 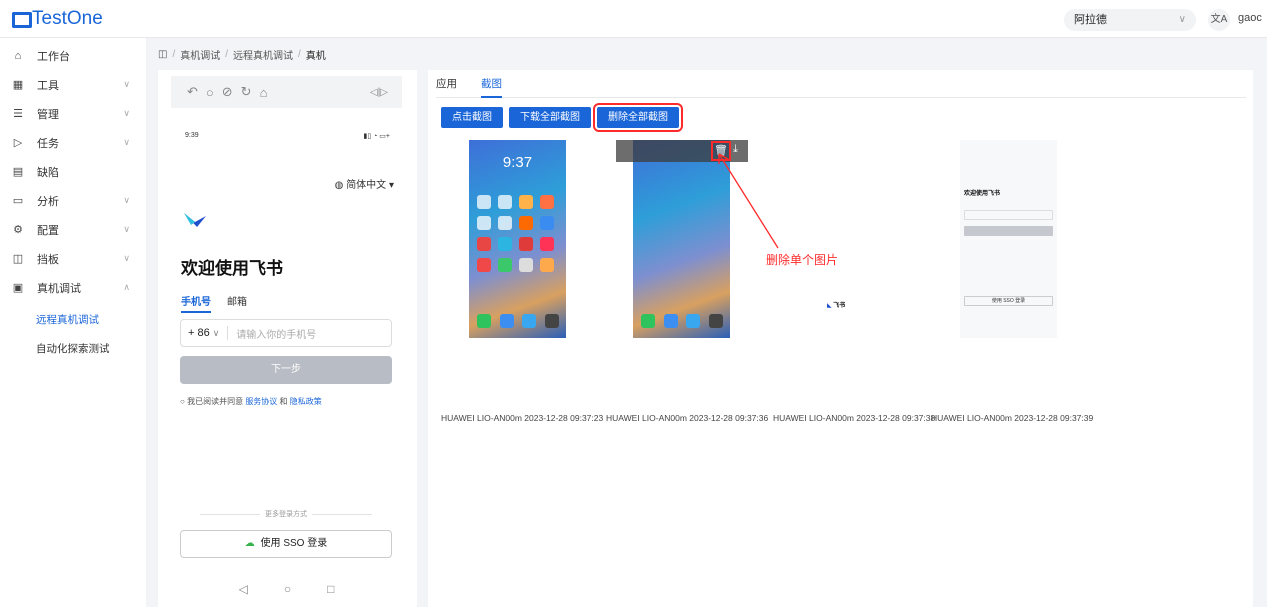 What do you see at coordinates (59, 288) in the screenshot?
I see `sidebar-item-label: 真机调试` at bounding box center [59, 288].